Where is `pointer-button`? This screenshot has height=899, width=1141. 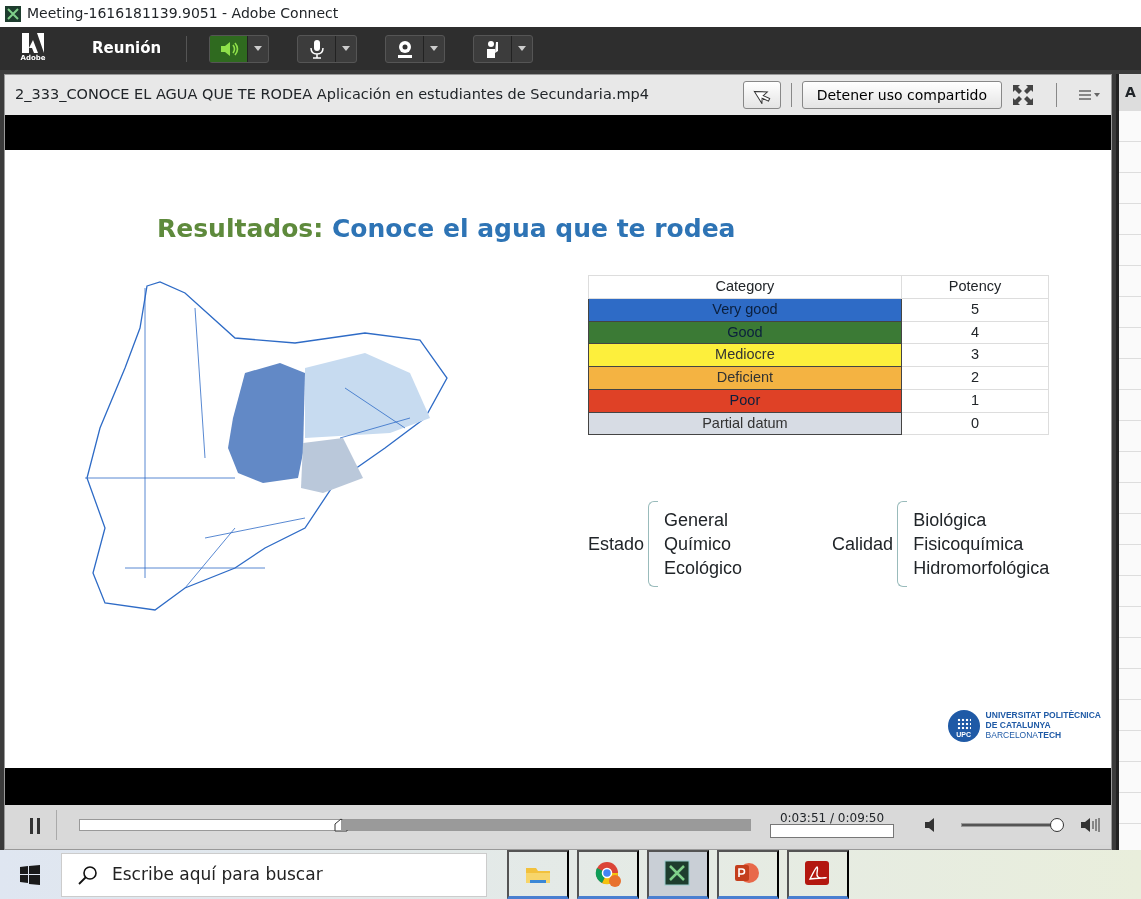
pointer-button is located at coordinates (761, 95).